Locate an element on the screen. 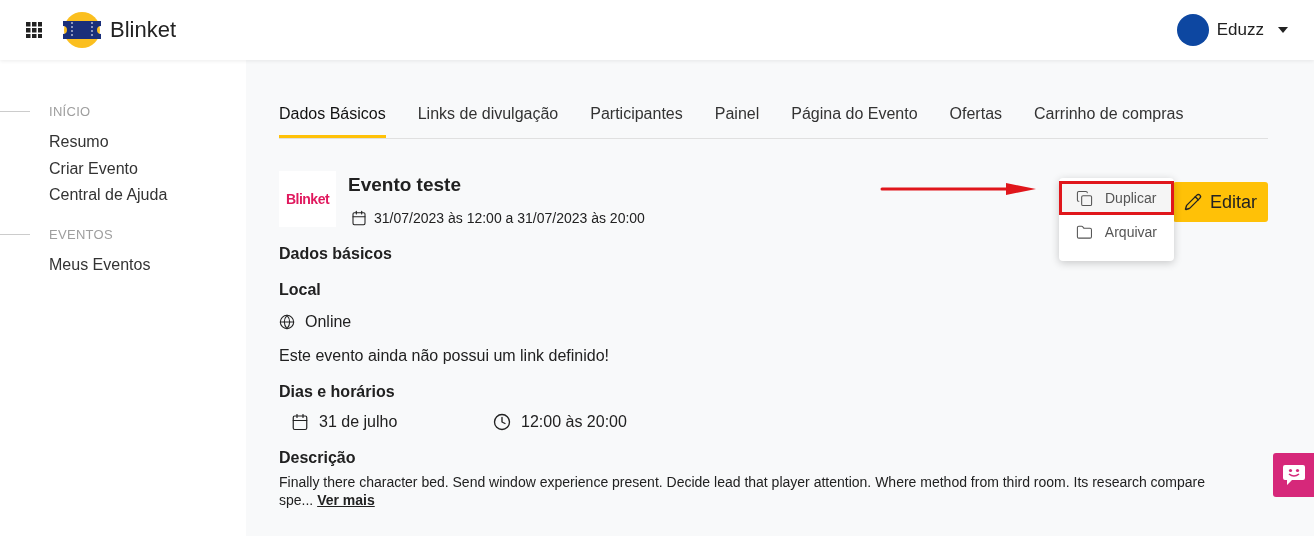 The image size is (1314, 536). tab: Ofertas is located at coordinates (976, 119).